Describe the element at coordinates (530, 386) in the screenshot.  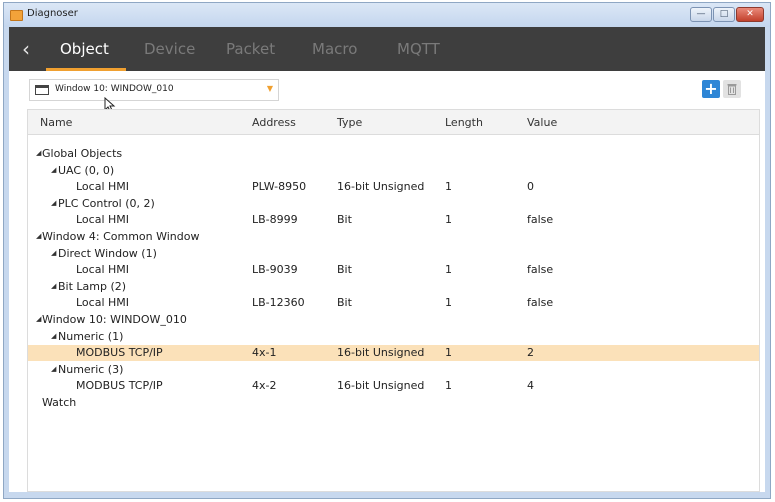
I see `row-value: 4` at that location.